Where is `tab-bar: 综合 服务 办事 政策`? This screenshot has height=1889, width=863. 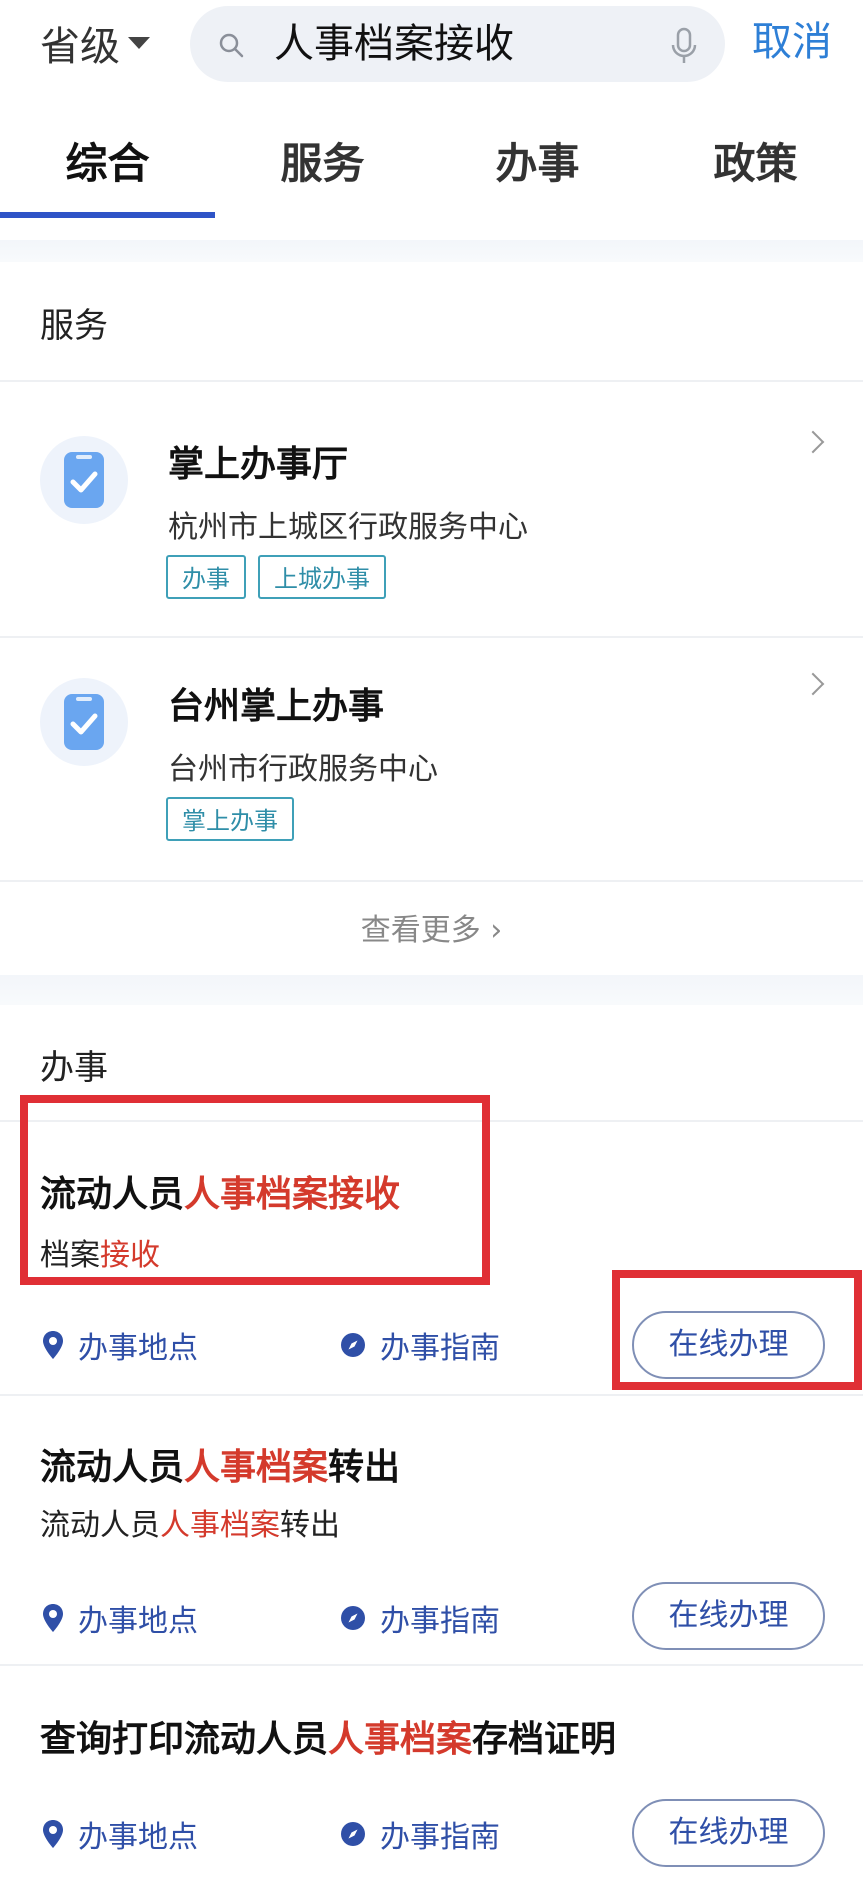 tab-bar: 综合 服务 办事 政策 is located at coordinates (431, 165).